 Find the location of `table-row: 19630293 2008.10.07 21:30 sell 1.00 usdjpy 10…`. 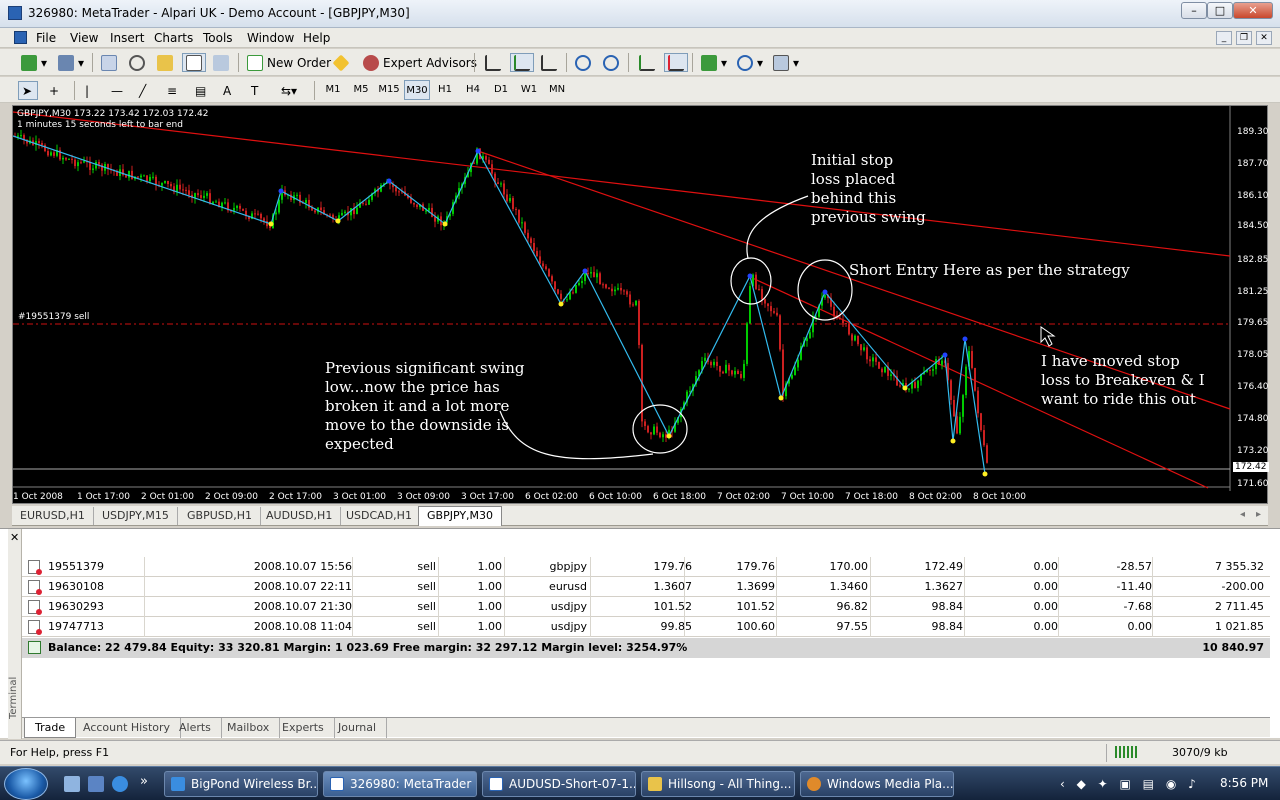

table-row: 19630293 2008.10.07 21:30 sell 1.00 usdjpy 10… is located at coordinates (646, 607).